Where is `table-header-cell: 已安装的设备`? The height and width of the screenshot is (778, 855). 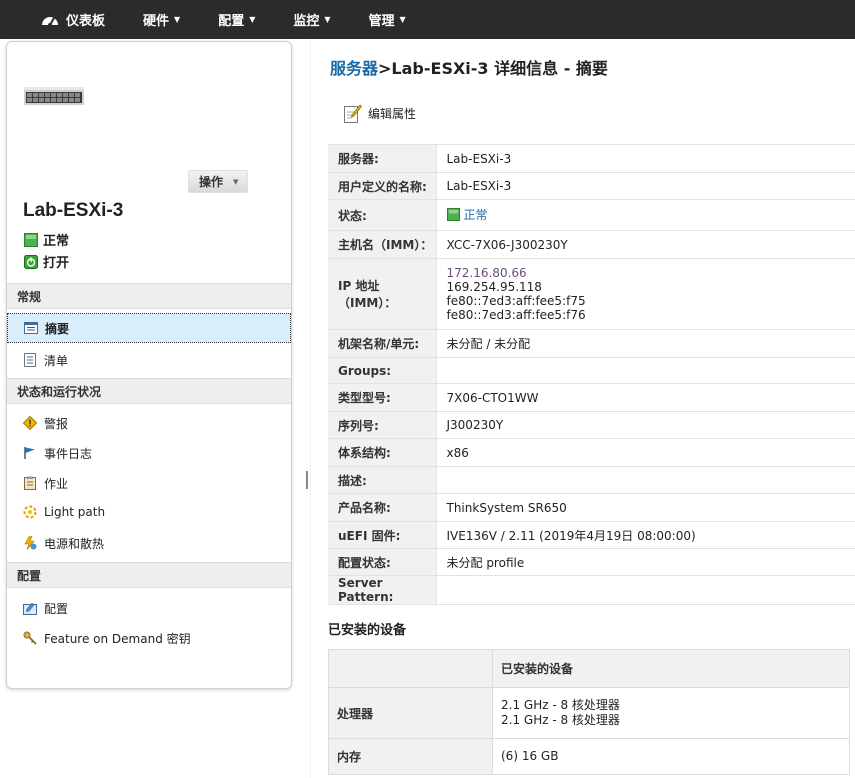
table-header-cell: 已安装的设备 is located at coordinates (671, 668).